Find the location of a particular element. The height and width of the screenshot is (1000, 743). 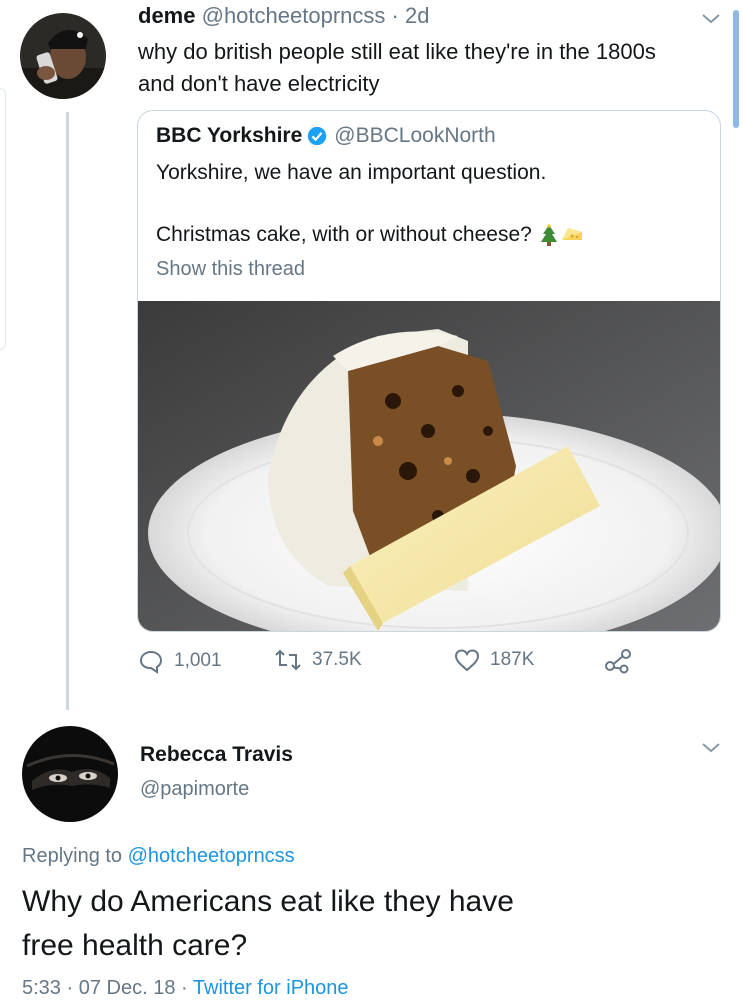

retweet-action: 37.5K is located at coordinates (318, 660).